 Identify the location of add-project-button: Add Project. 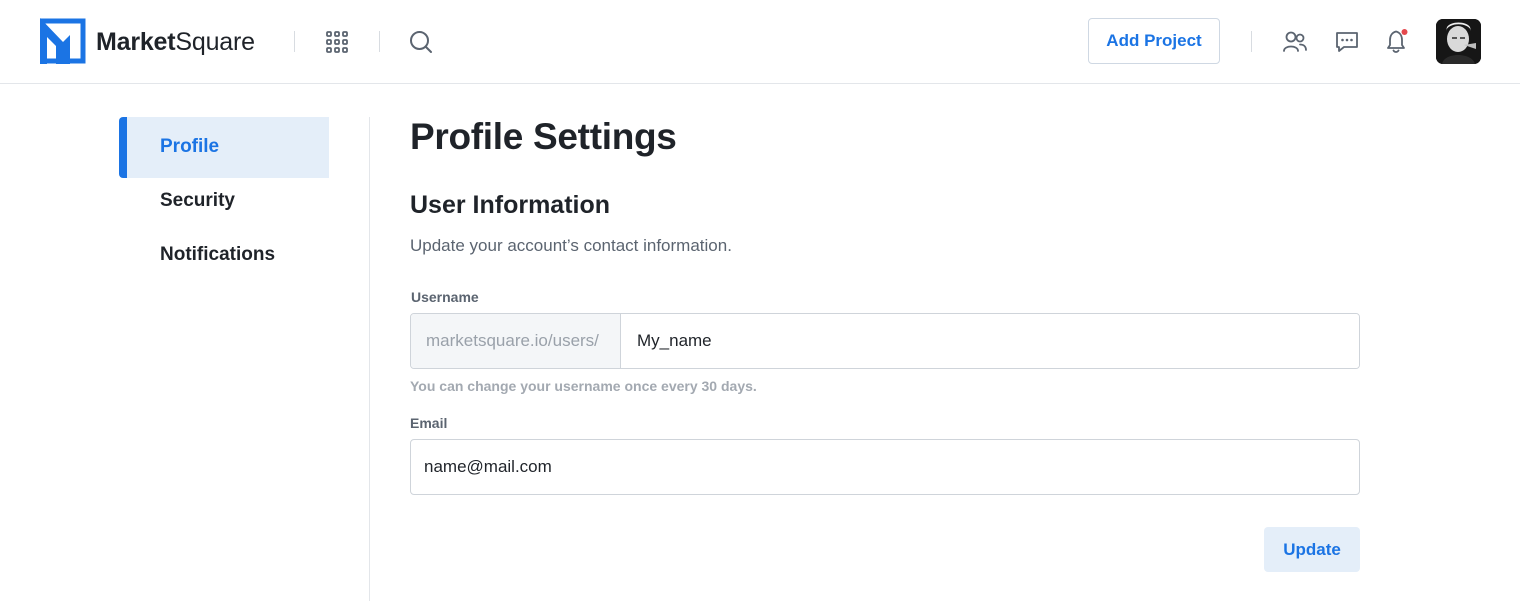
(1154, 41).